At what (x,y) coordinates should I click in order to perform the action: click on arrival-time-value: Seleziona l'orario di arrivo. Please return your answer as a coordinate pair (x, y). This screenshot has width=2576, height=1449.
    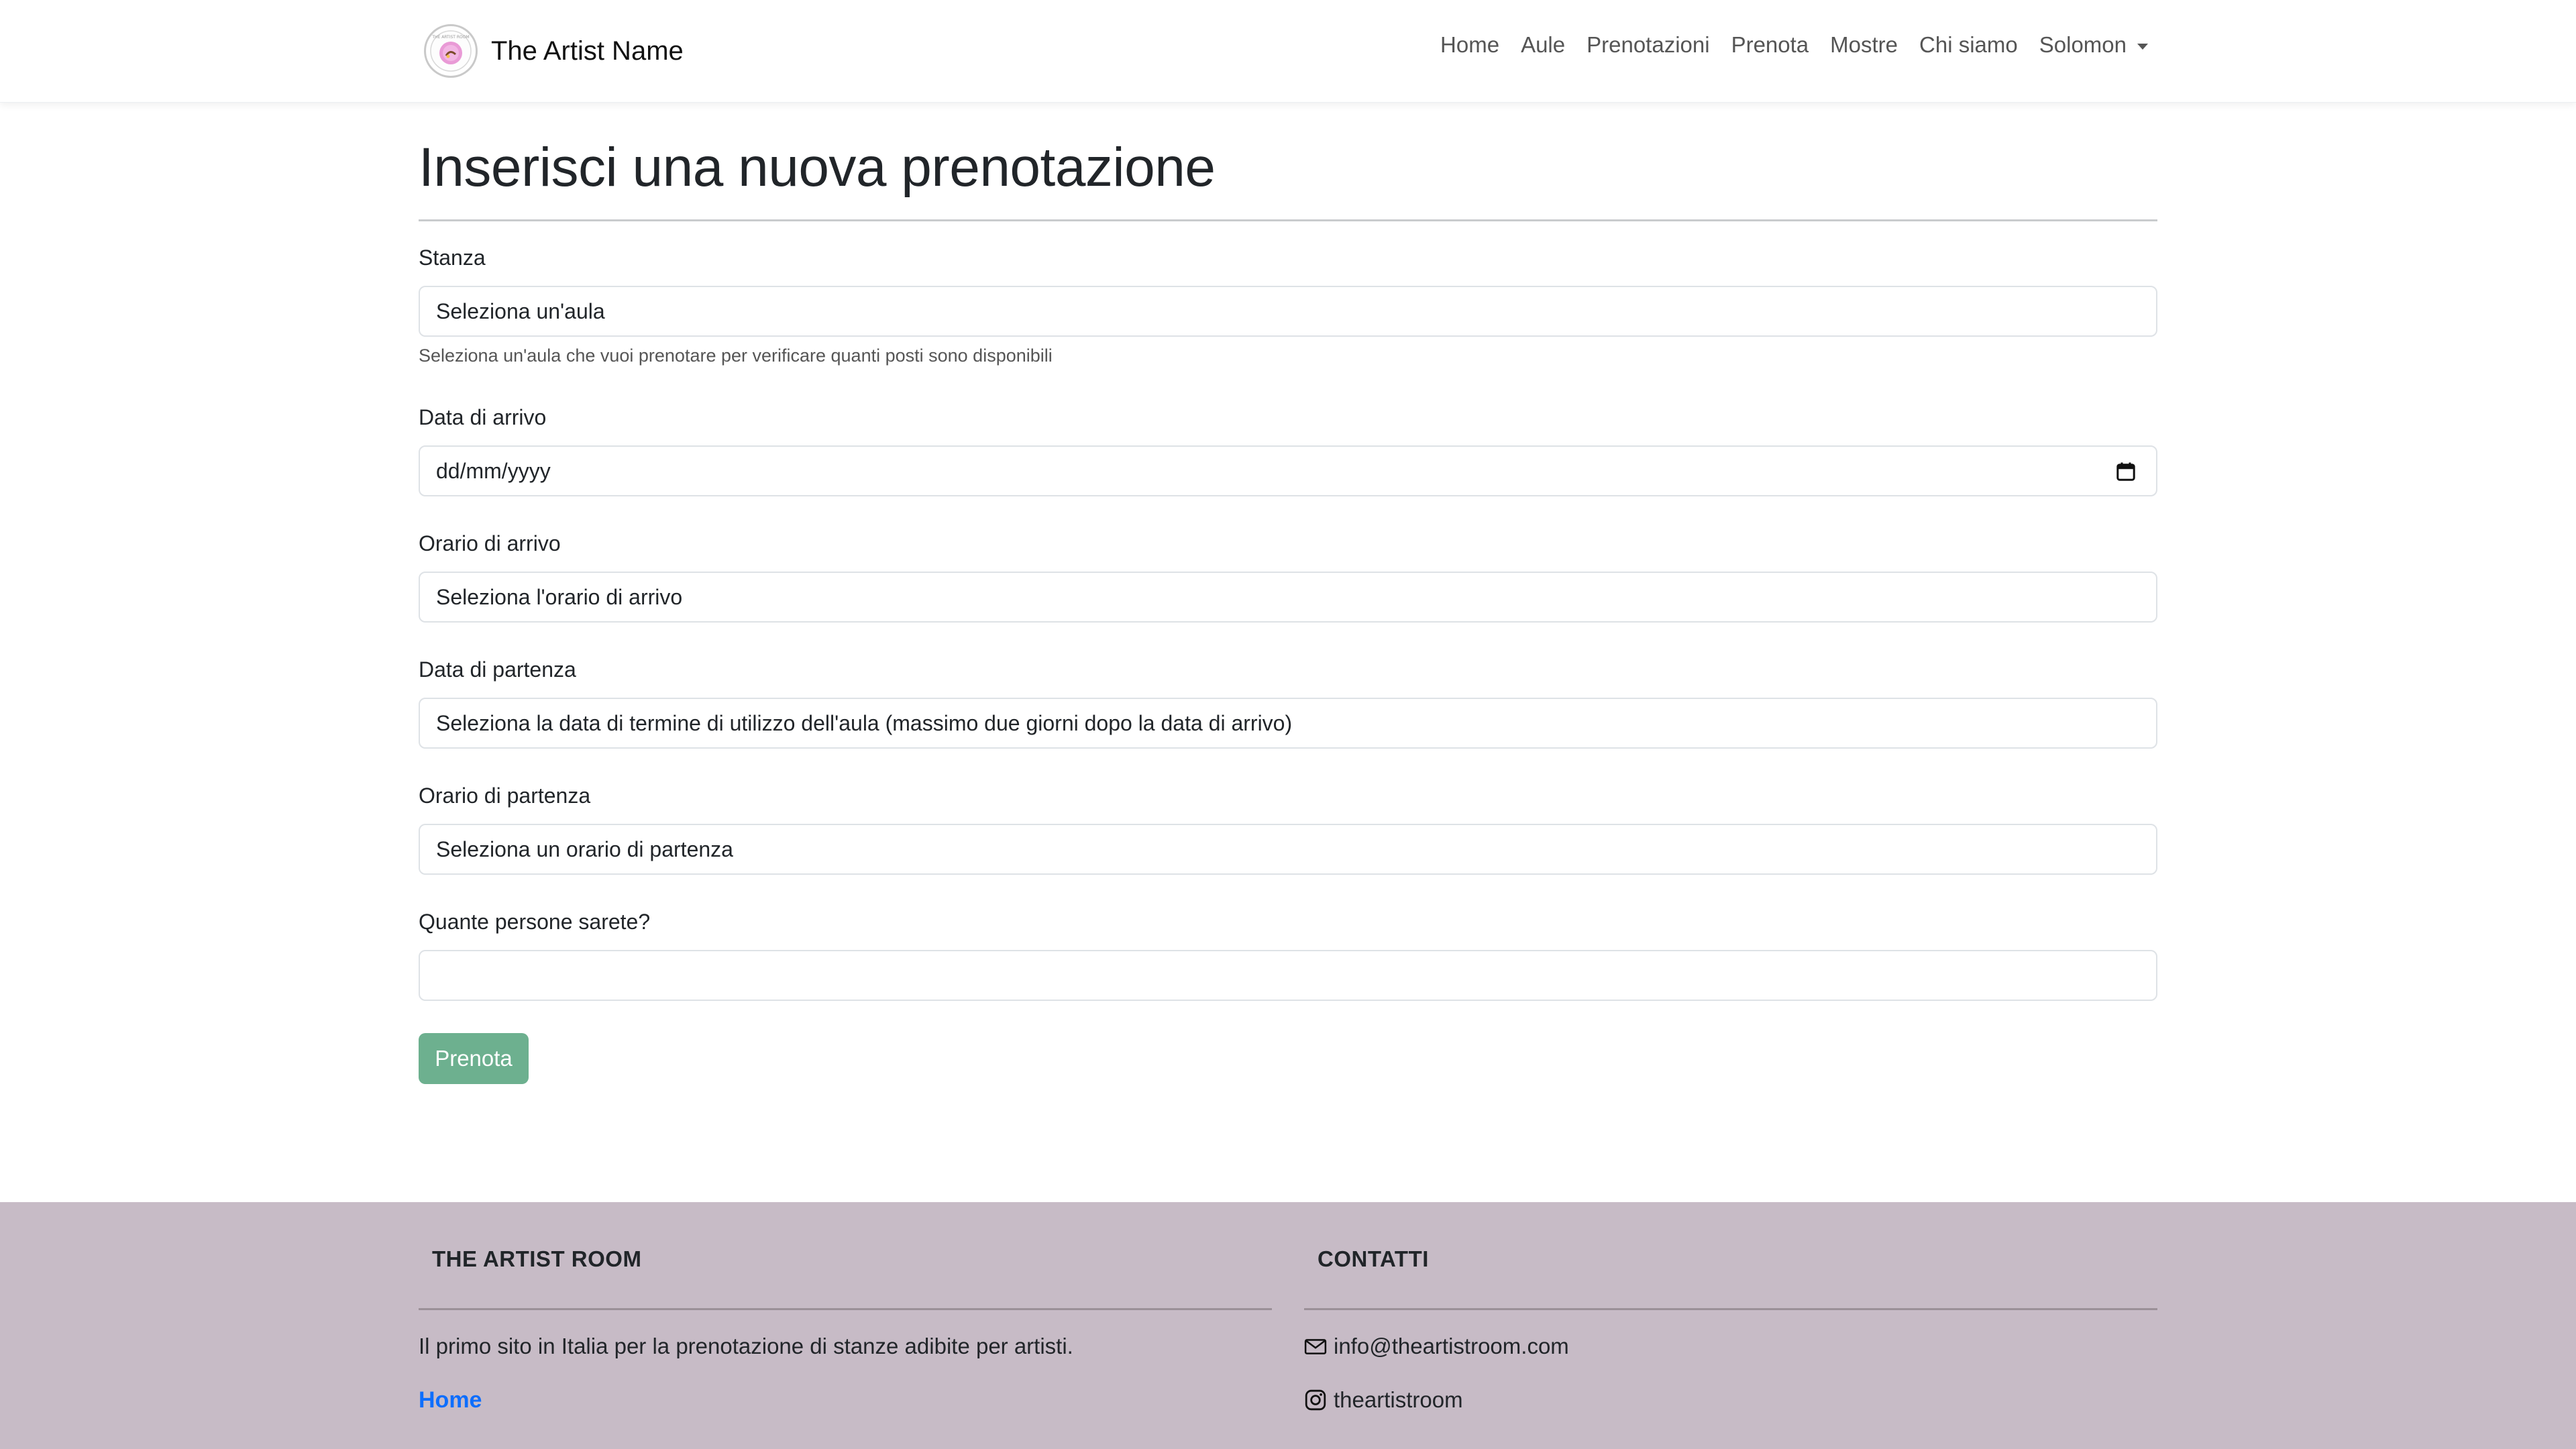
    Looking at the image, I should click on (559, 596).